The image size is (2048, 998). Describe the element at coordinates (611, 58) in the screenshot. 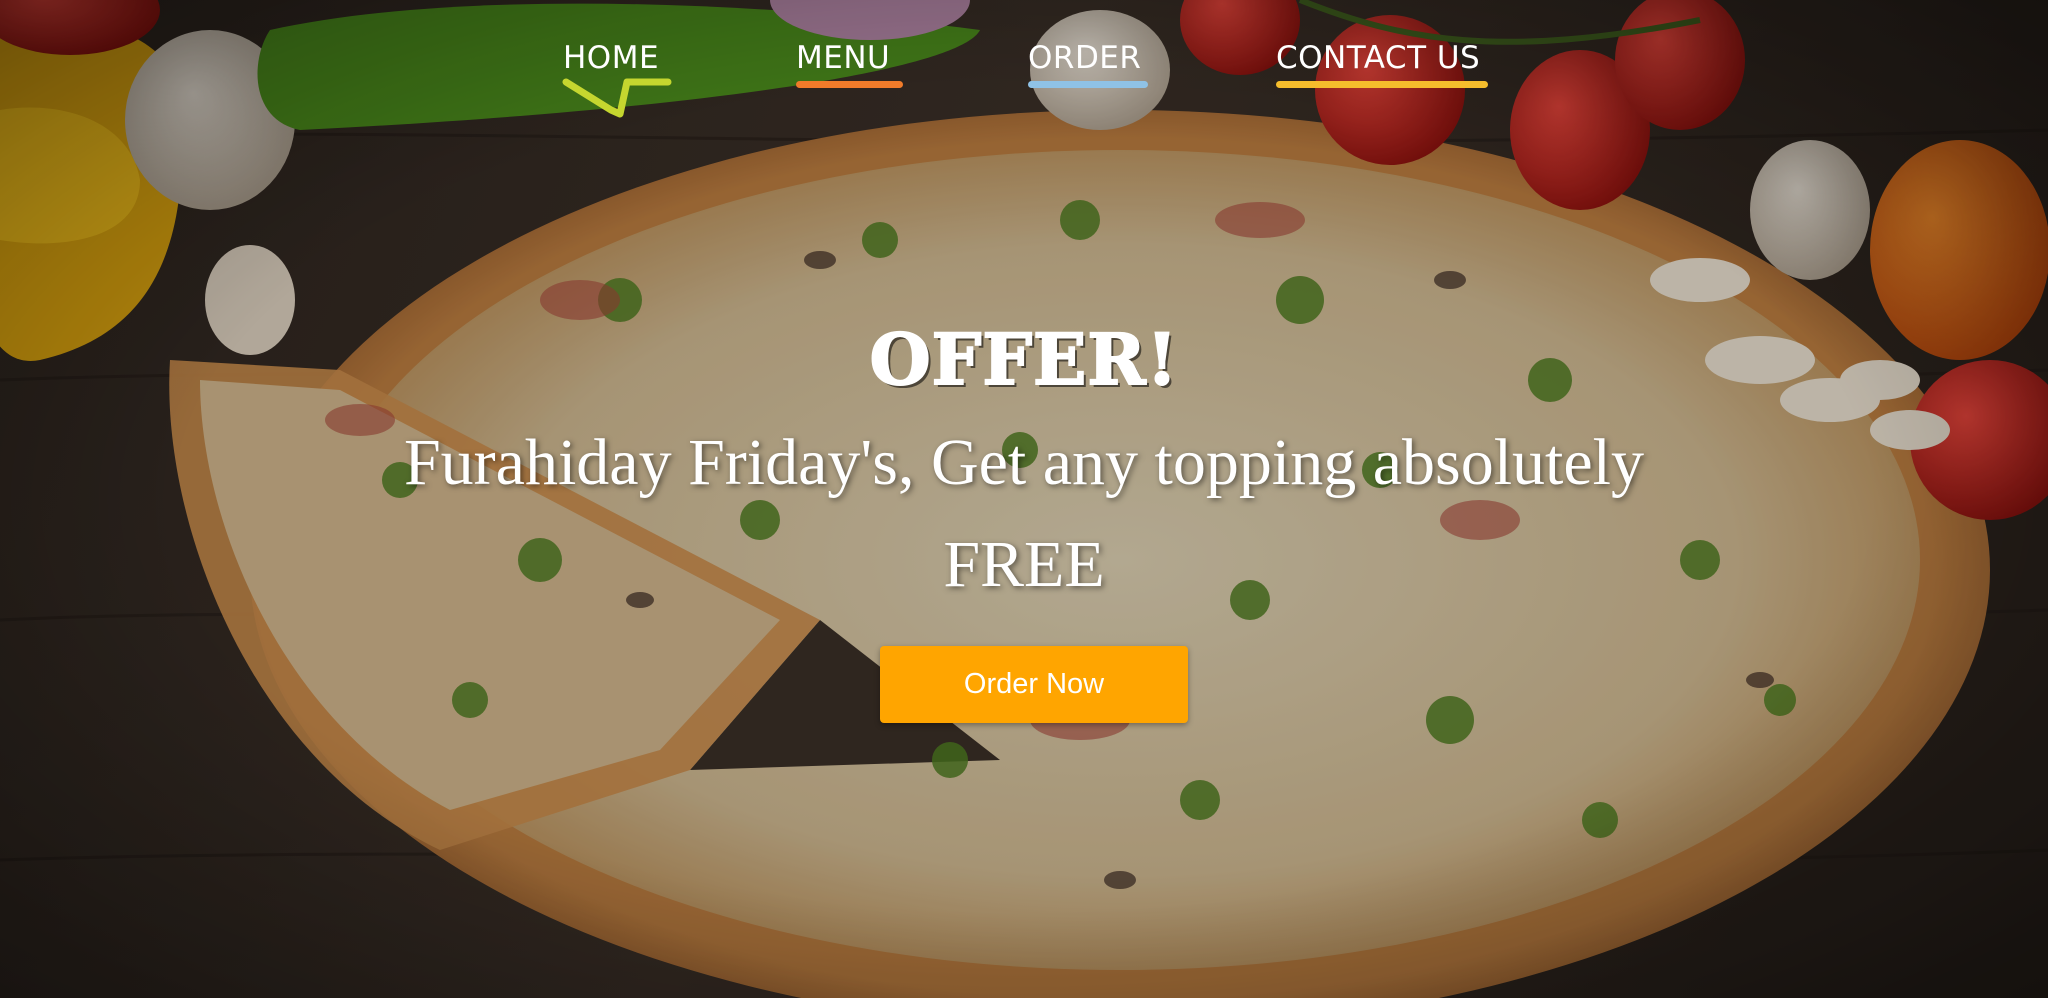

I see `nav-item-label: HOME` at that location.